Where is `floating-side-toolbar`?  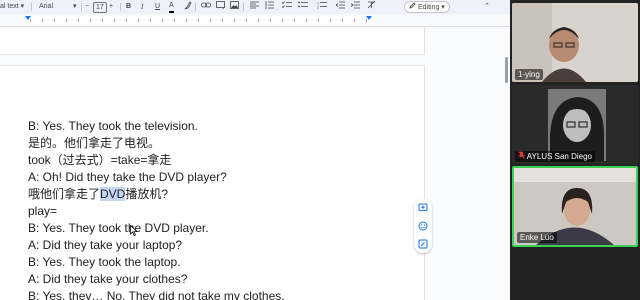 floating-side-toolbar is located at coordinates (423, 226).